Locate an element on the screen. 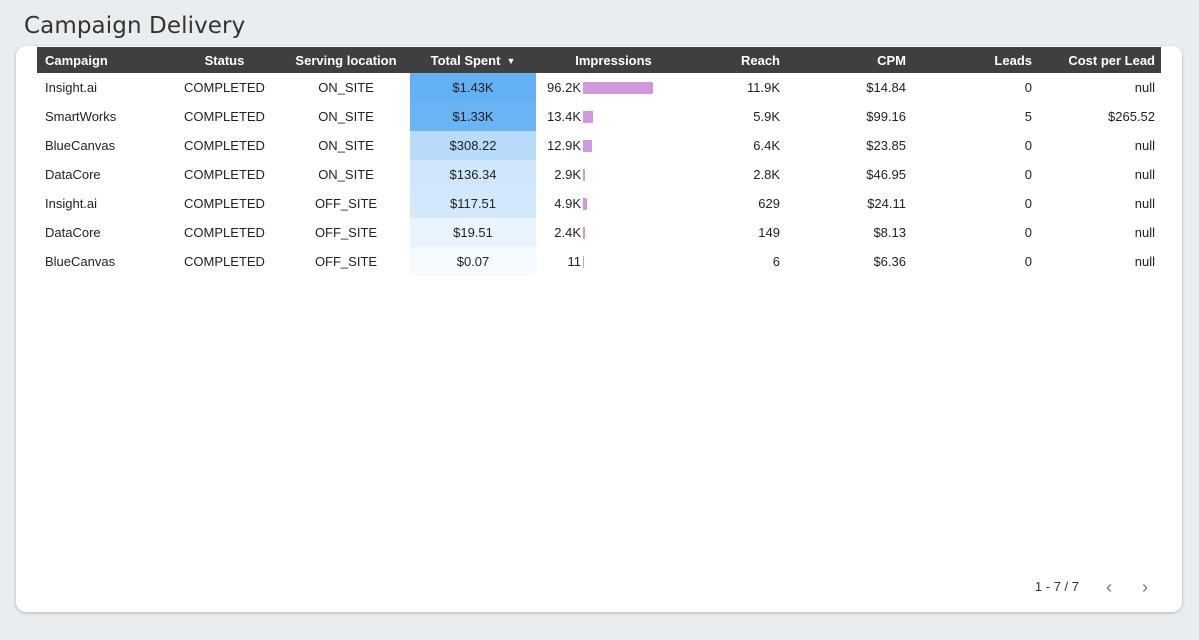 This screenshot has width=1199, height=640. cell-impressions: 2.9K is located at coordinates (613, 174).